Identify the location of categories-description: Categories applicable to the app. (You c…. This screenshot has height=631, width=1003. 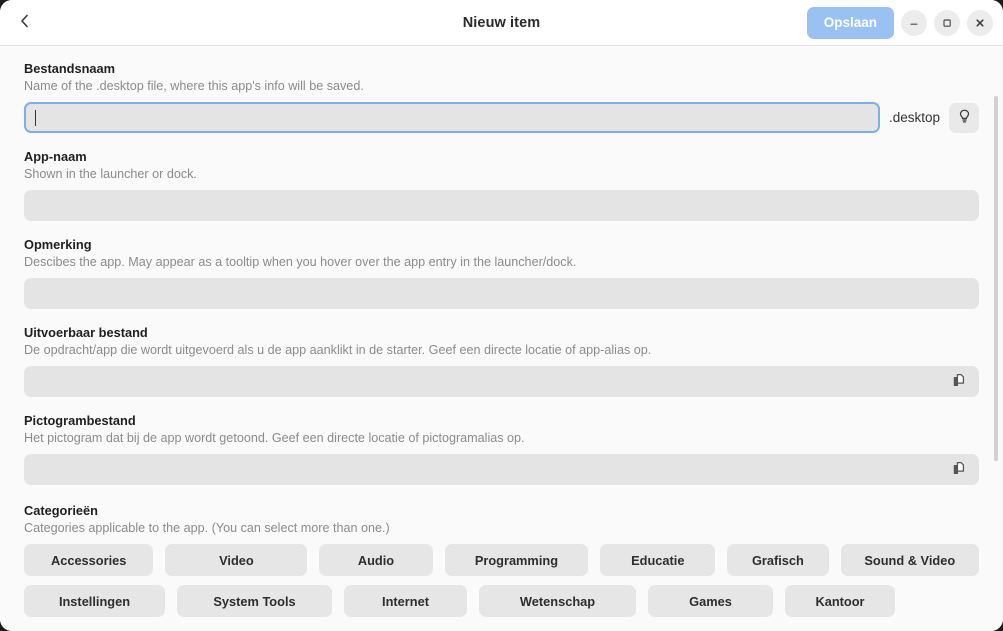
(207, 528).